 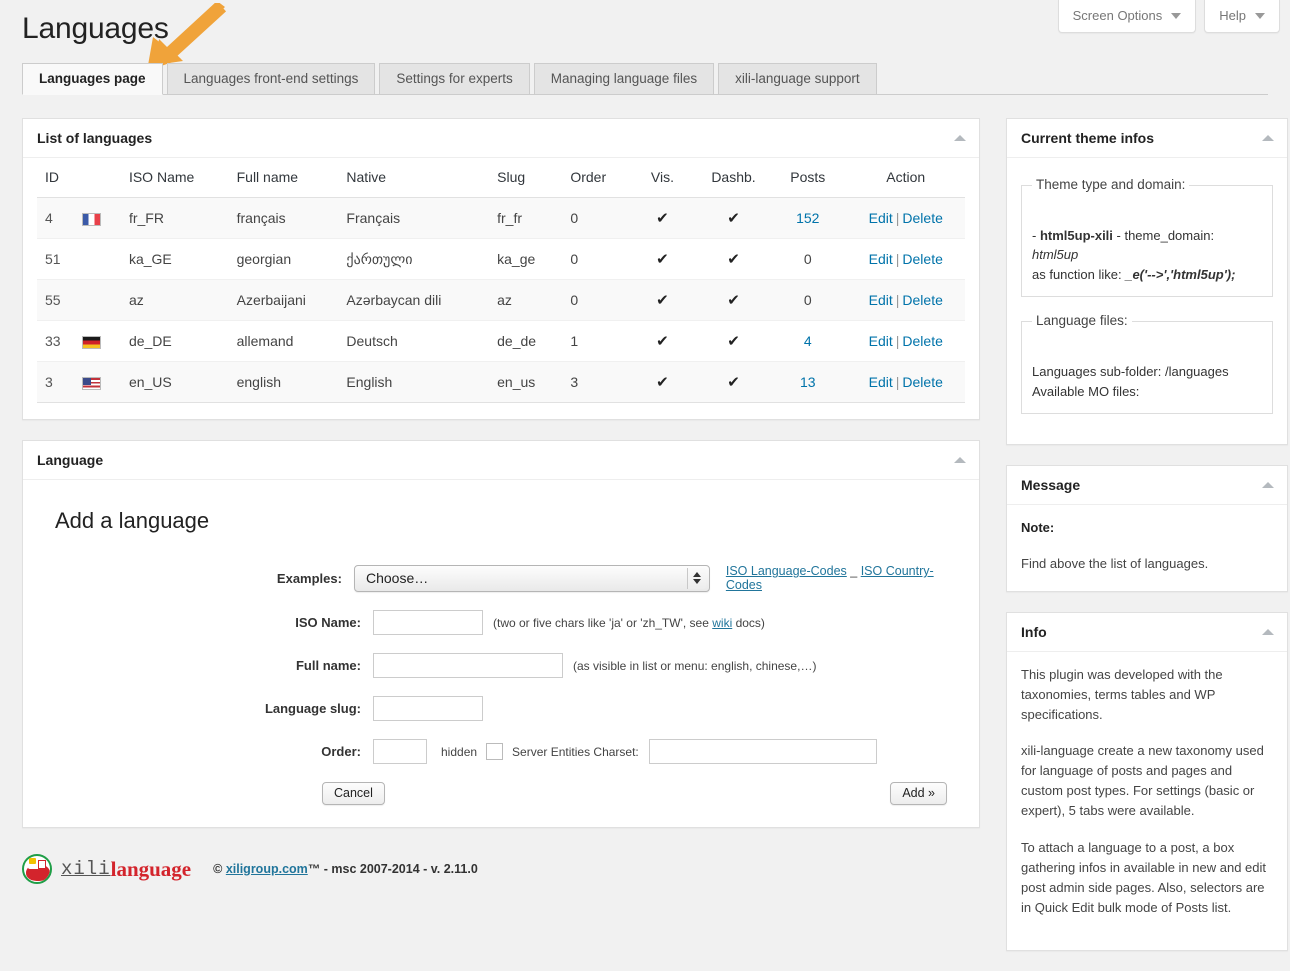 I want to click on chevron-up-icon, so click(x=696, y=574).